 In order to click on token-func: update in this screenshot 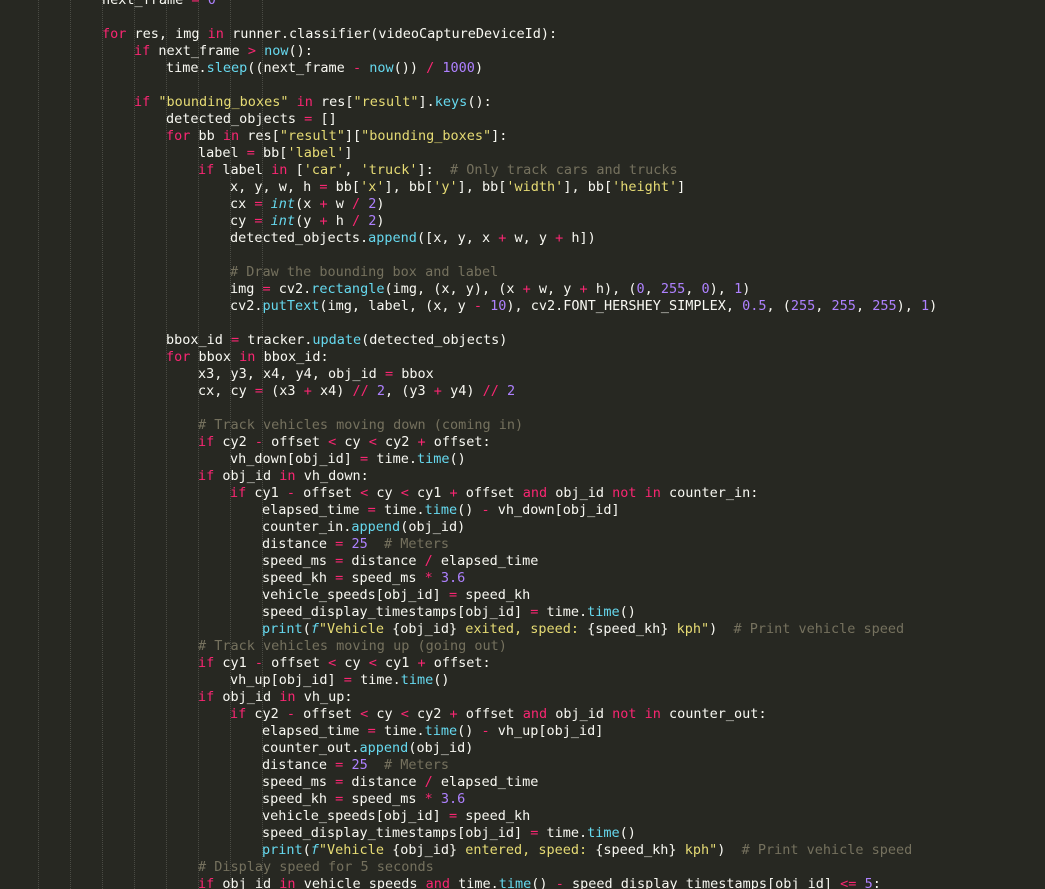, I will do `click(337, 340)`.